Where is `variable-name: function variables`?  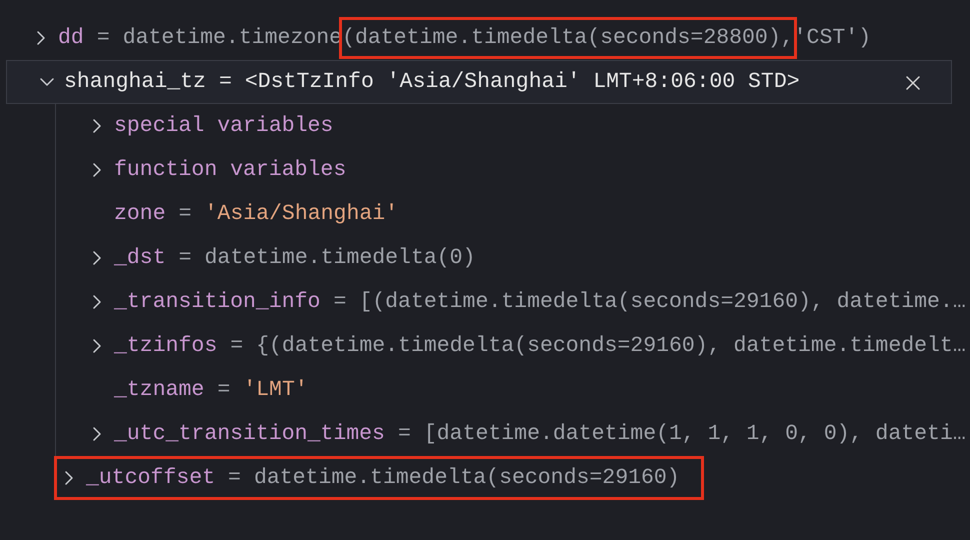
variable-name: function variables is located at coordinates (230, 170).